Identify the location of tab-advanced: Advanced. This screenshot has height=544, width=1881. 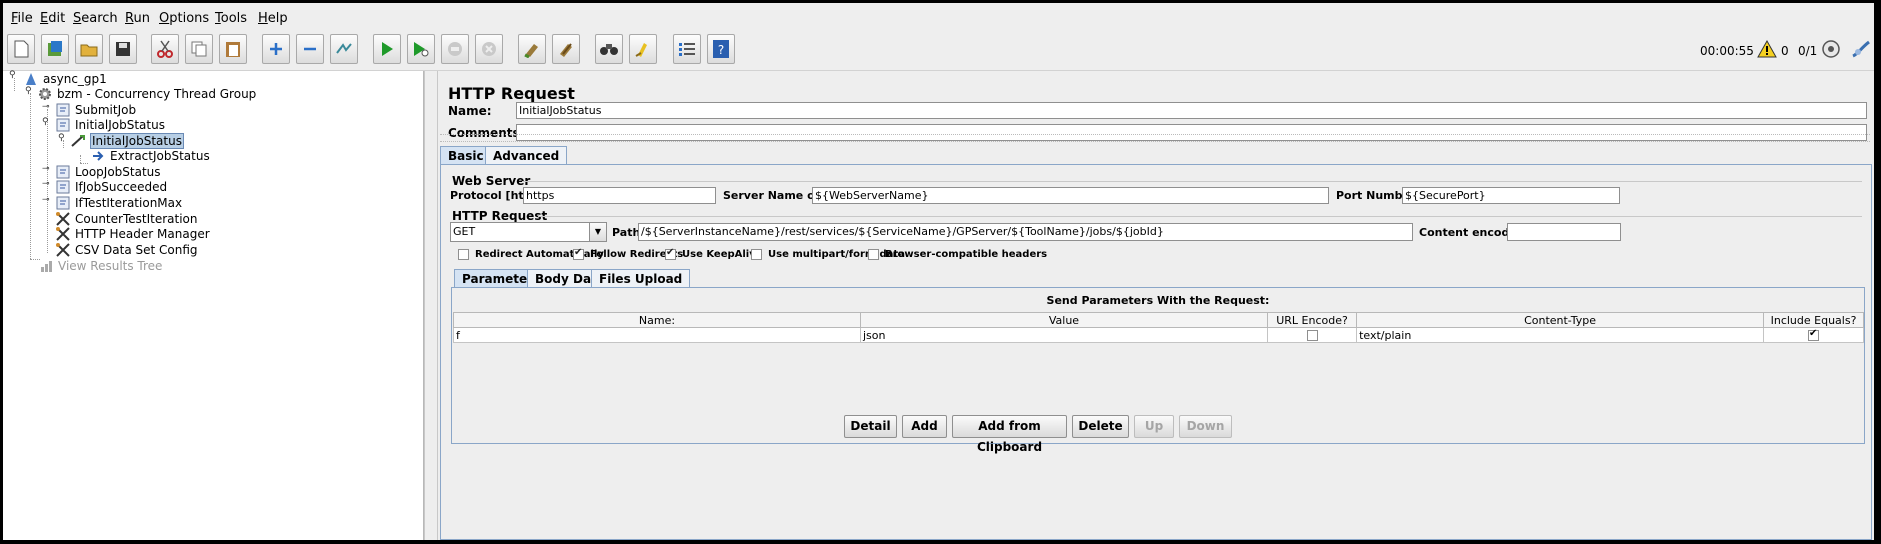
(526, 155).